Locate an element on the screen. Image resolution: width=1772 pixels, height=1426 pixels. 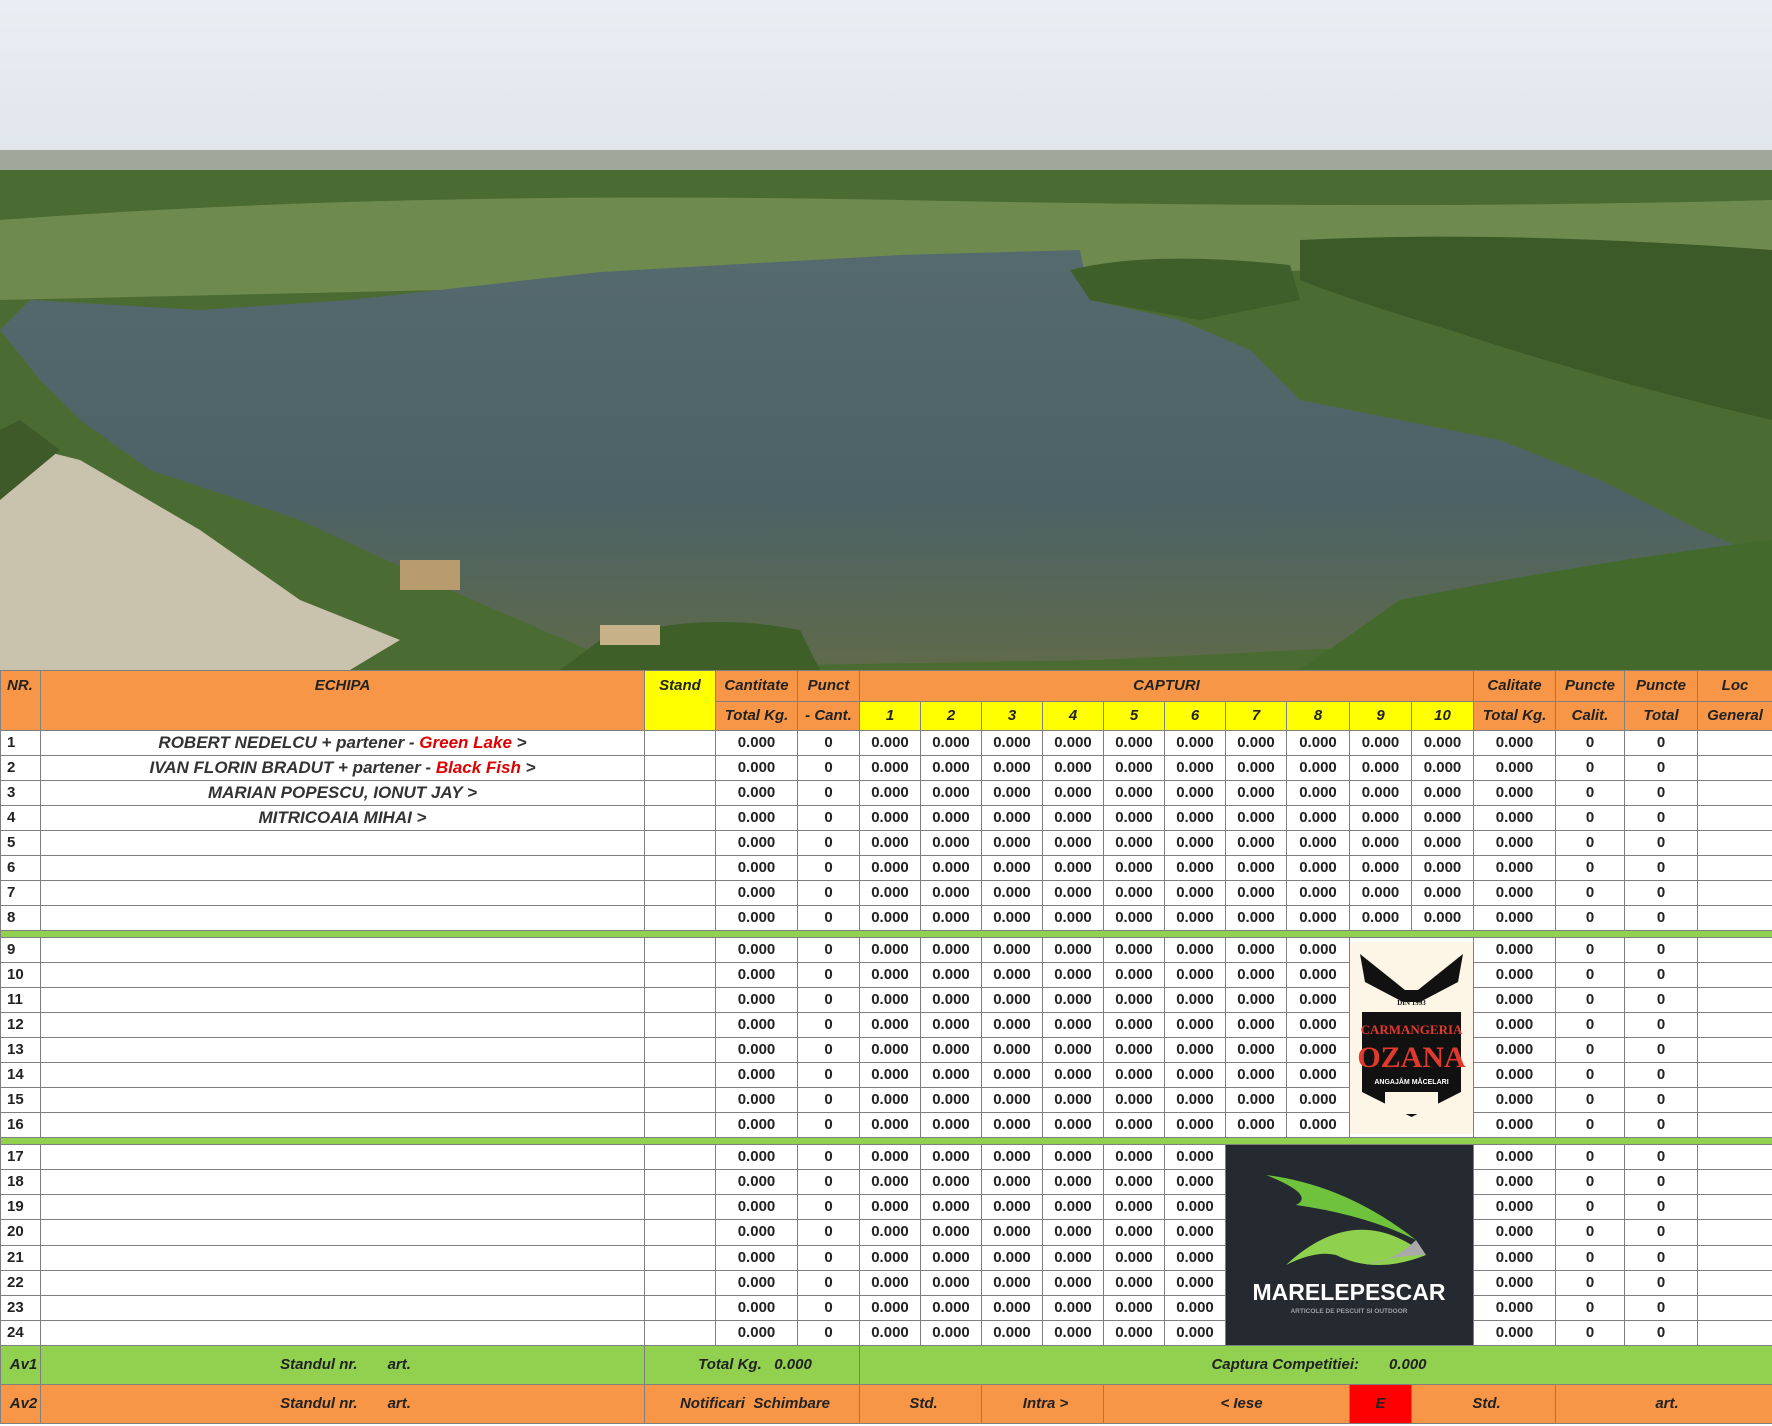
row-number: 1 is located at coordinates (20, 743).